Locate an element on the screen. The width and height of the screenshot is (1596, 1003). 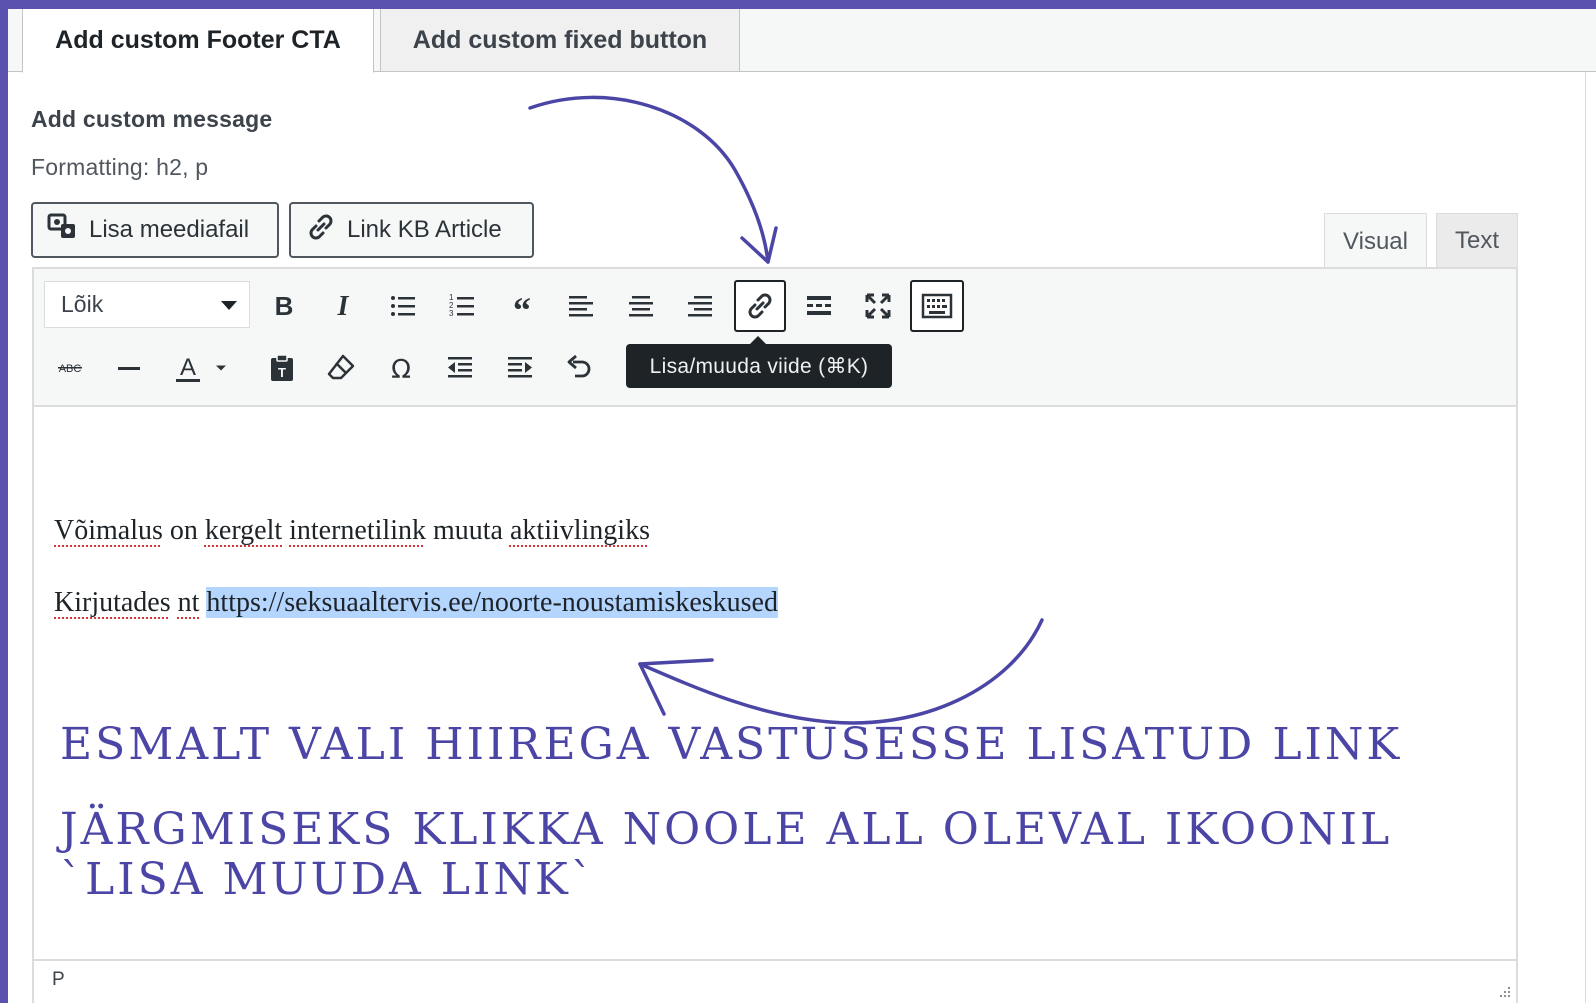
paste-text-icon: T is located at coordinates (282, 368).